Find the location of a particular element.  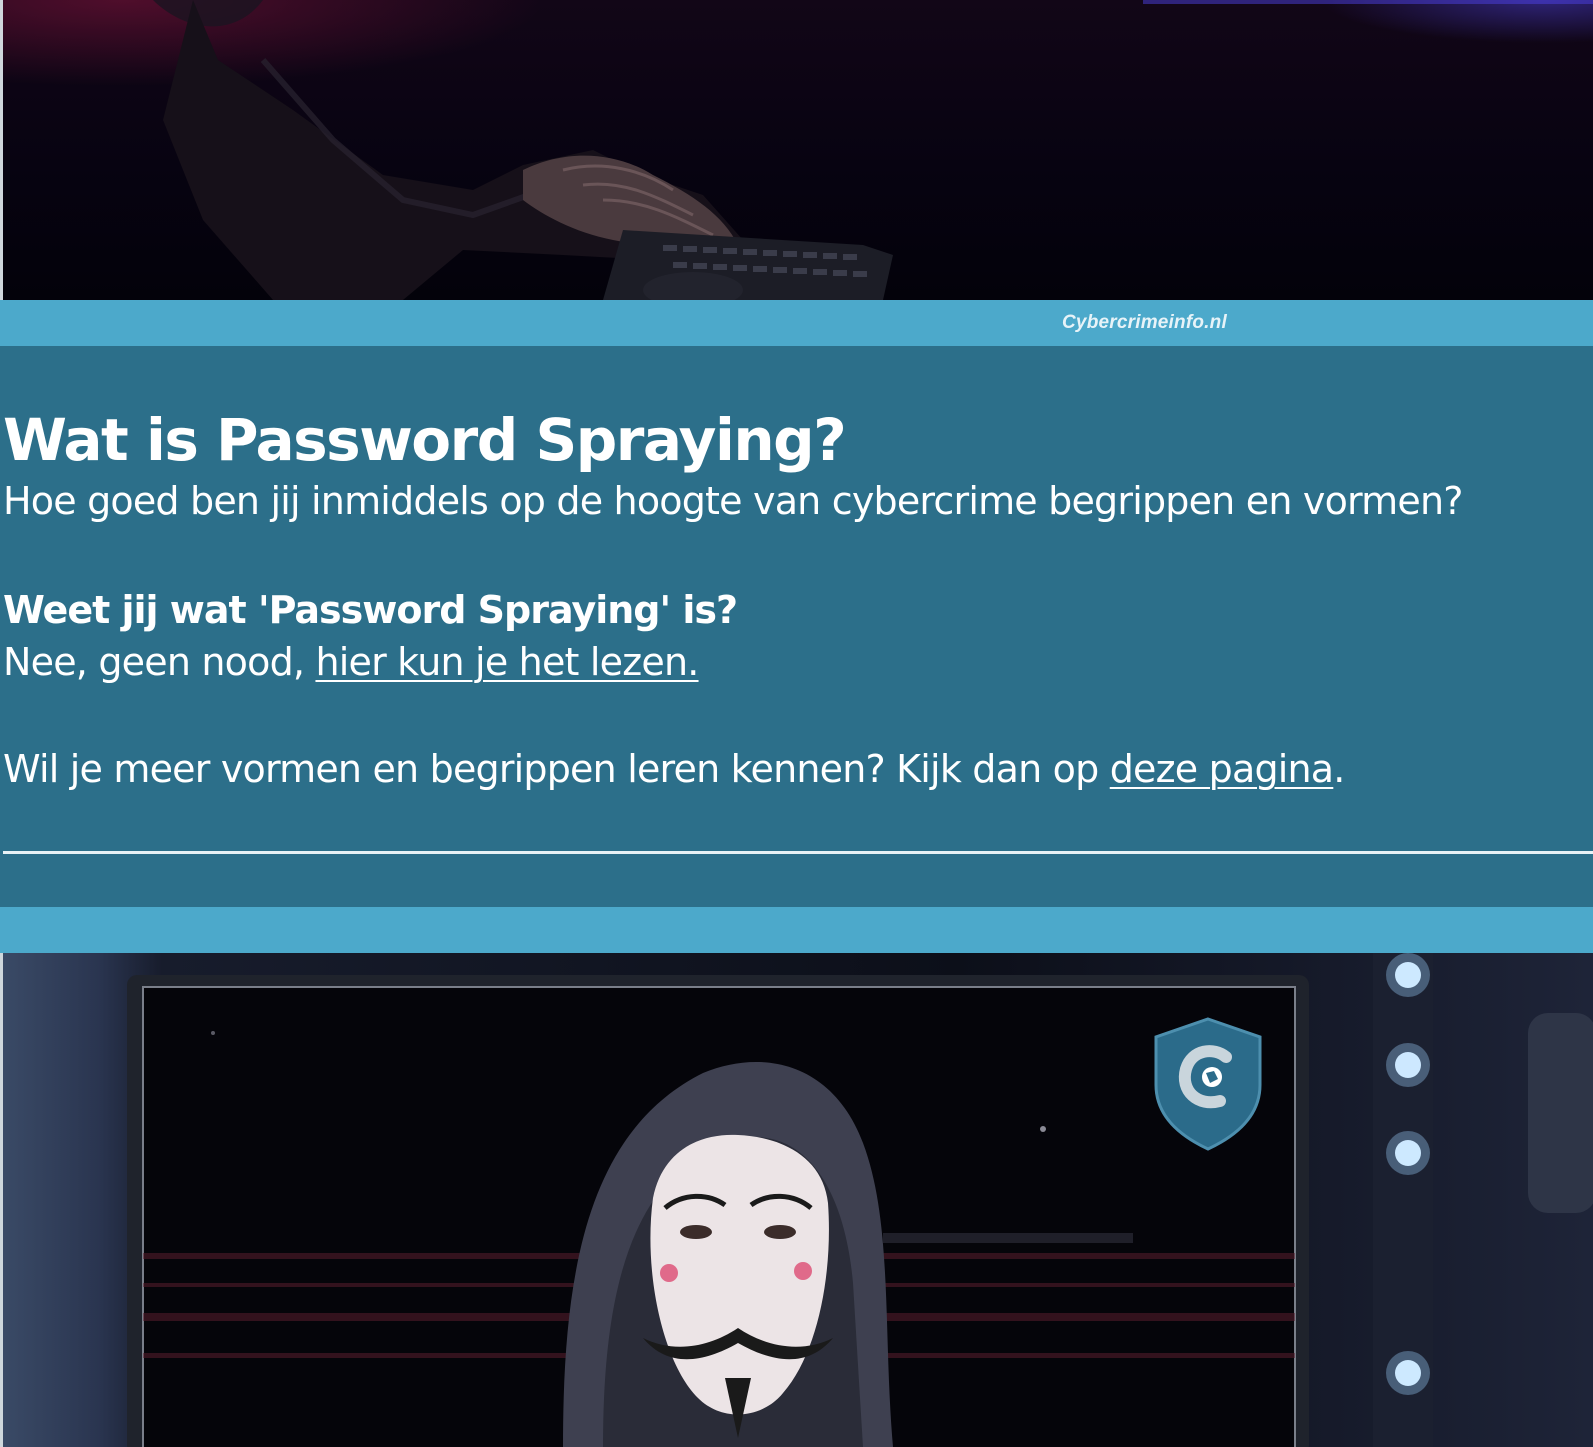

answer-prefix: Nee, geen nood, is located at coordinates (159, 662).